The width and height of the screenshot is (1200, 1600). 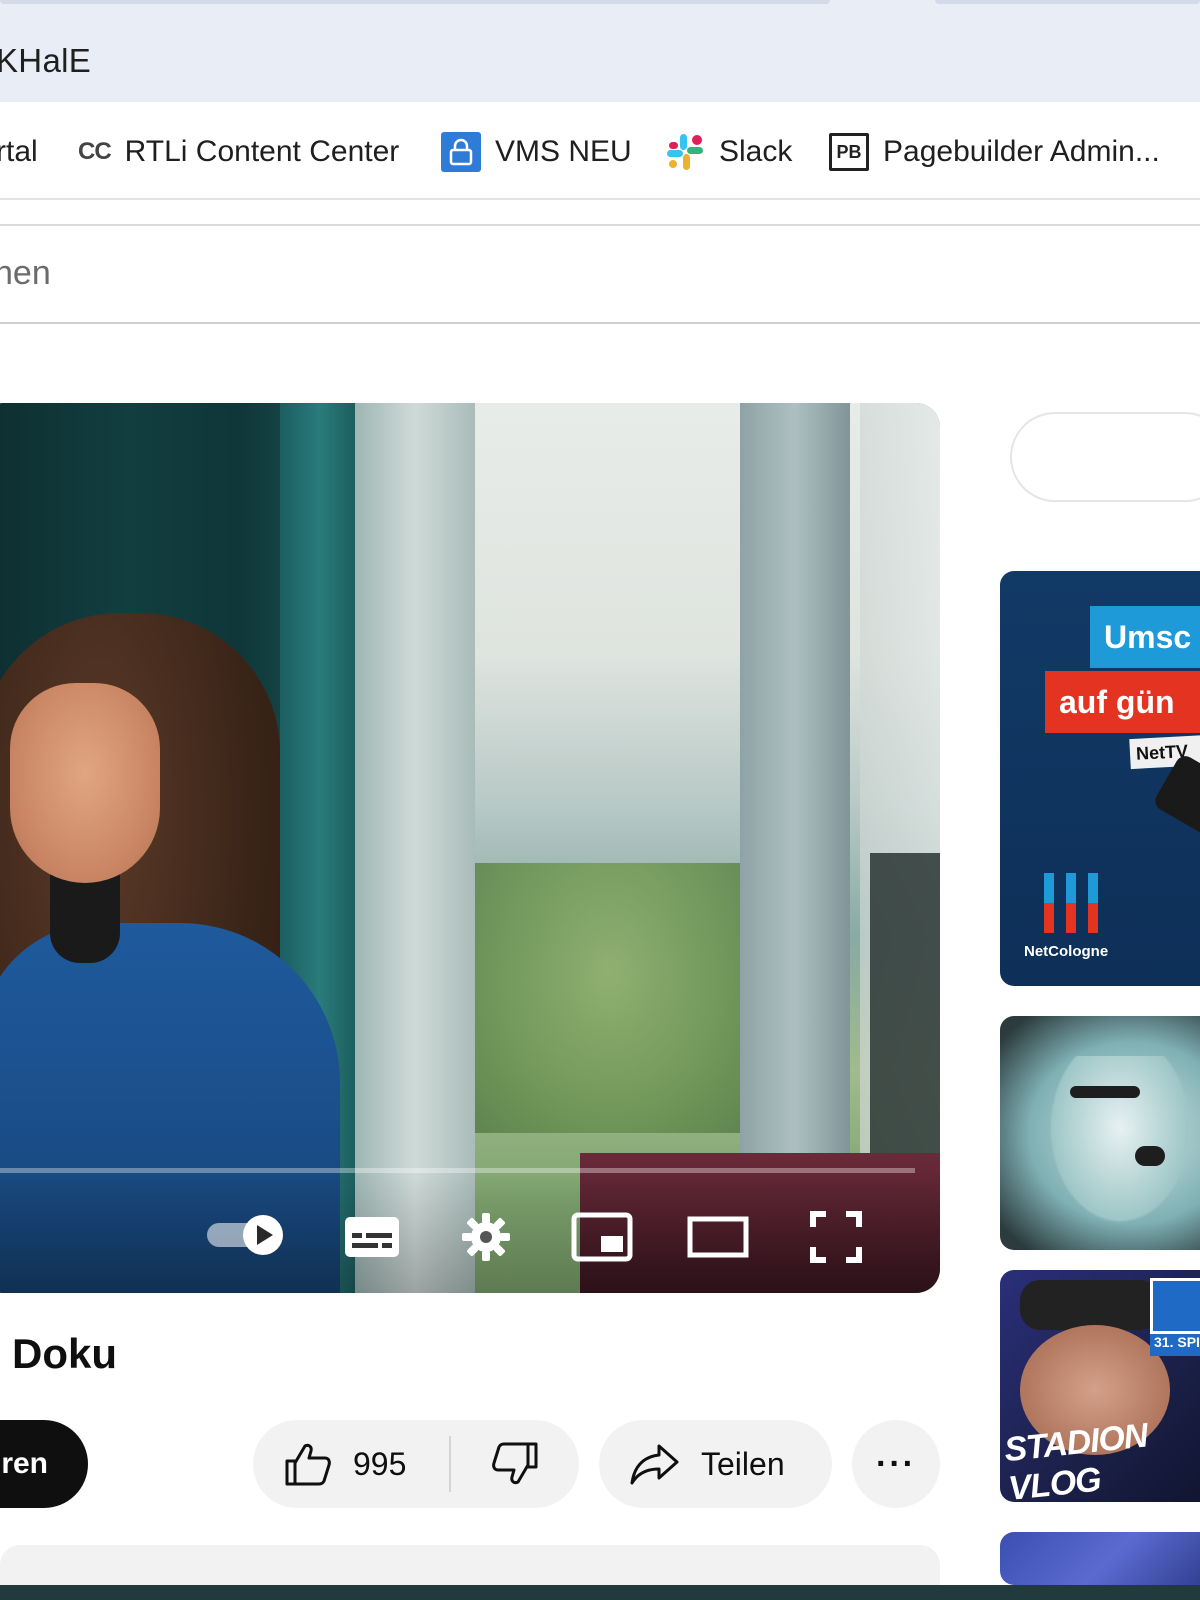 I want to click on bookmark-rtli-content-center: CC RTLi Content Center, so click(x=238, y=152).